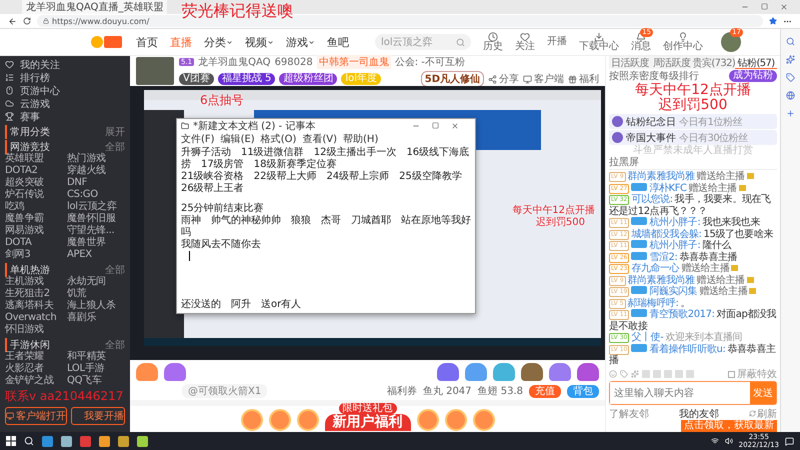  I want to click on chat-tab: 日活跃度, so click(630, 62).